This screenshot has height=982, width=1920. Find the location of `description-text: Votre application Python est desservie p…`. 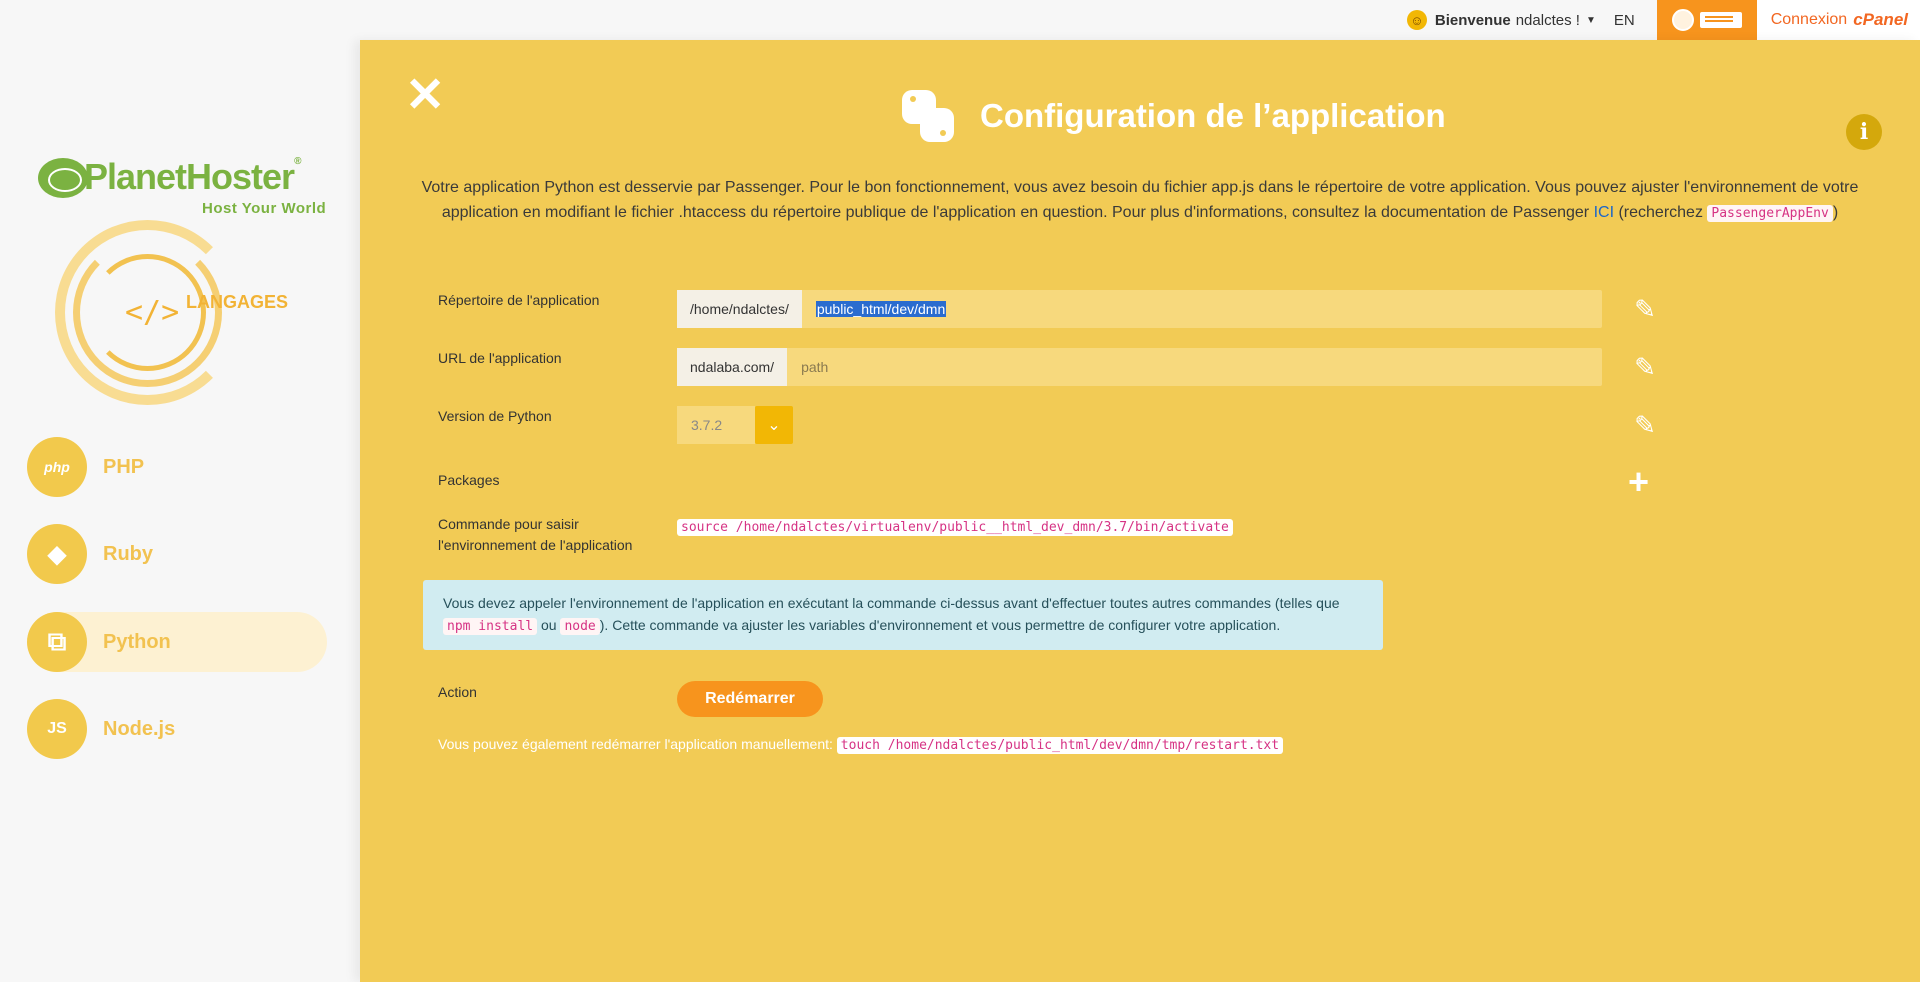

description-text: Votre application Python est desservie p… is located at coordinates (1140, 200).